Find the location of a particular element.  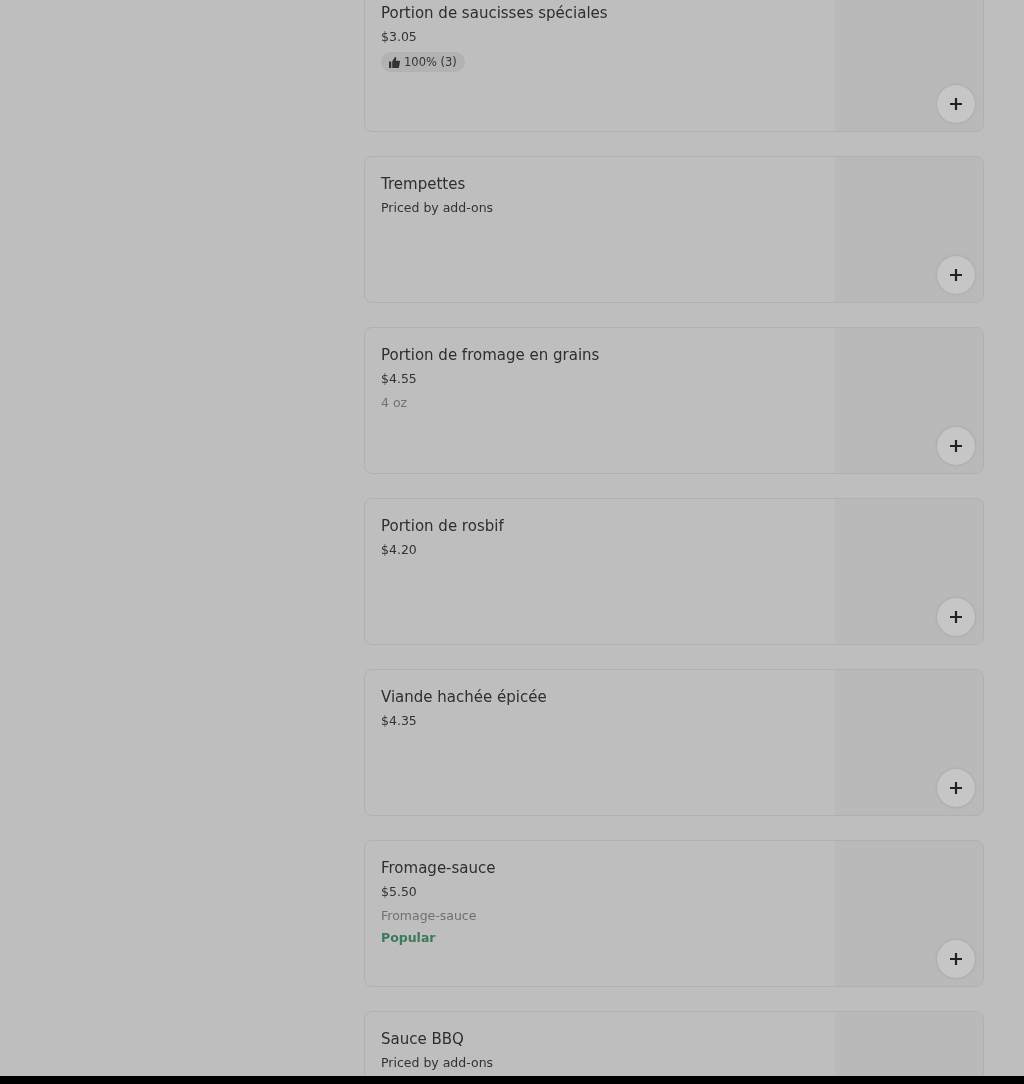

item-name: Viande hachée épicée is located at coordinates (464, 697).